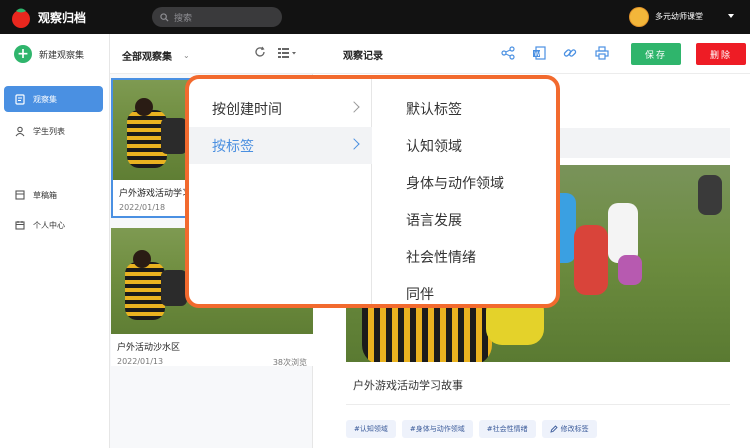 The height and width of the screenshot is (448, 750). I want to click on link-icon, so click(570, 53).